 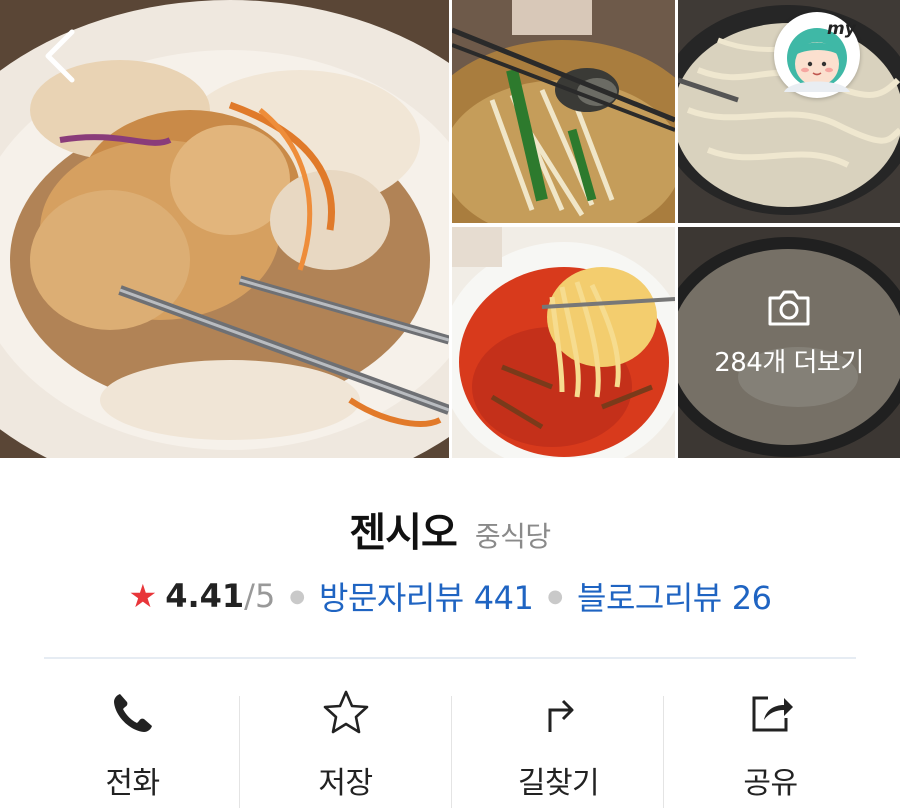 I want to click on rating-row: ★ 4.41 /5 ● 방문자리뷰 441 ● 블로그리뷰 26, so click(x=450, y=596).